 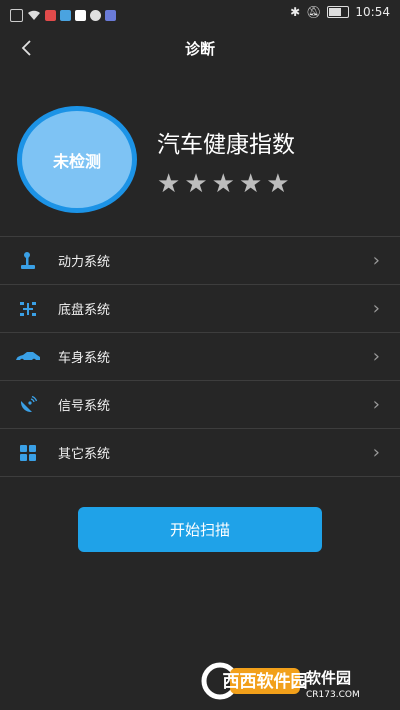 What do you see at coordinates (84, 262) in the screenshot?
I see `system-item-label: 动力系统` at bounding box center [84, 262].